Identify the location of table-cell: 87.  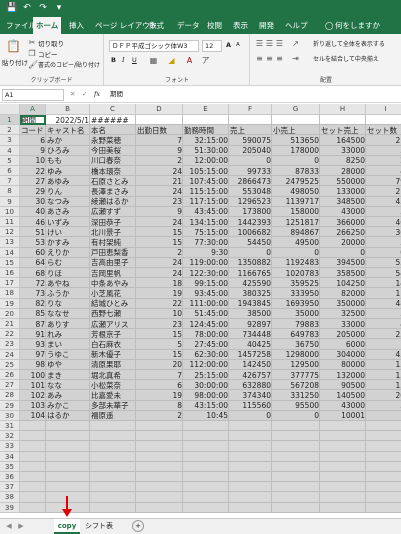
(33, 324).